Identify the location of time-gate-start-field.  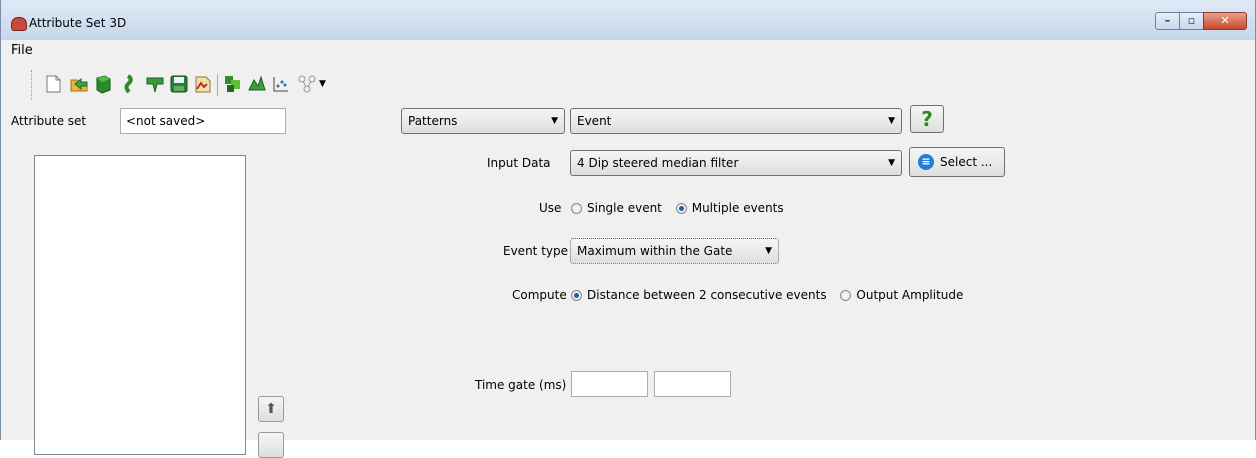
(609, 384).